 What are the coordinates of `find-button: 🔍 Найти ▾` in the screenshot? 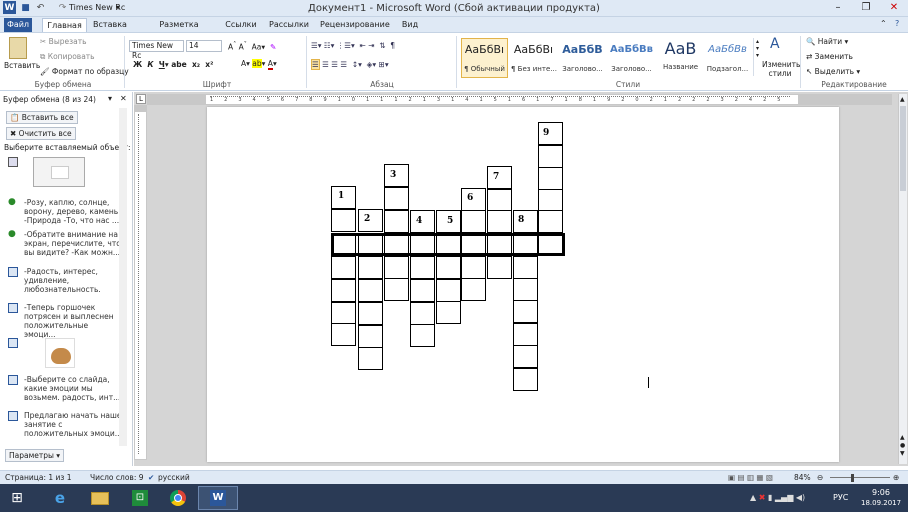 It's located at (827, 41).